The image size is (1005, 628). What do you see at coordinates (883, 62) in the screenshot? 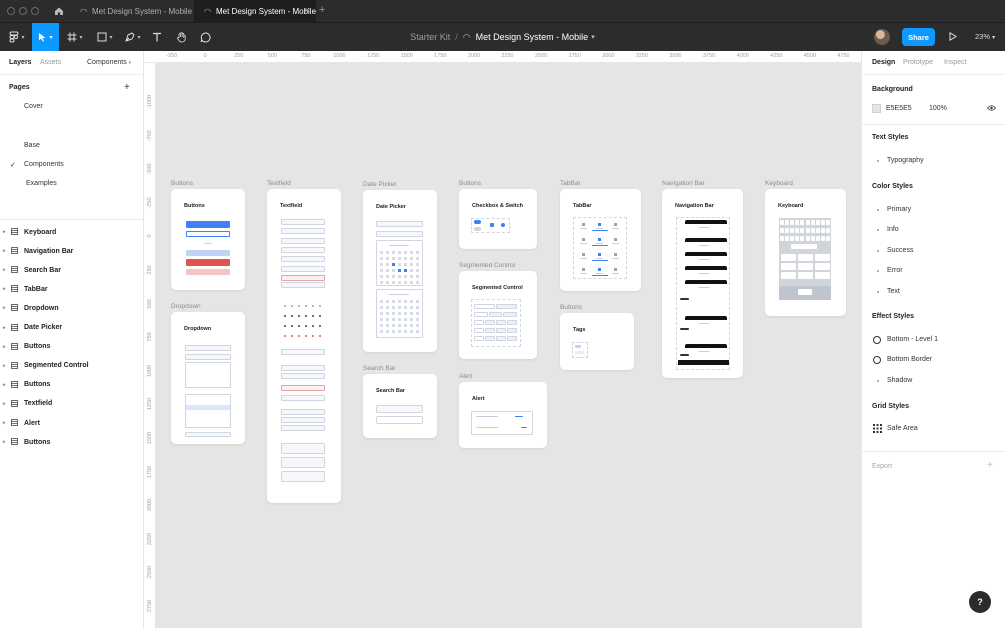
I see `tab-design: Design` at bounding box center [883, 62].